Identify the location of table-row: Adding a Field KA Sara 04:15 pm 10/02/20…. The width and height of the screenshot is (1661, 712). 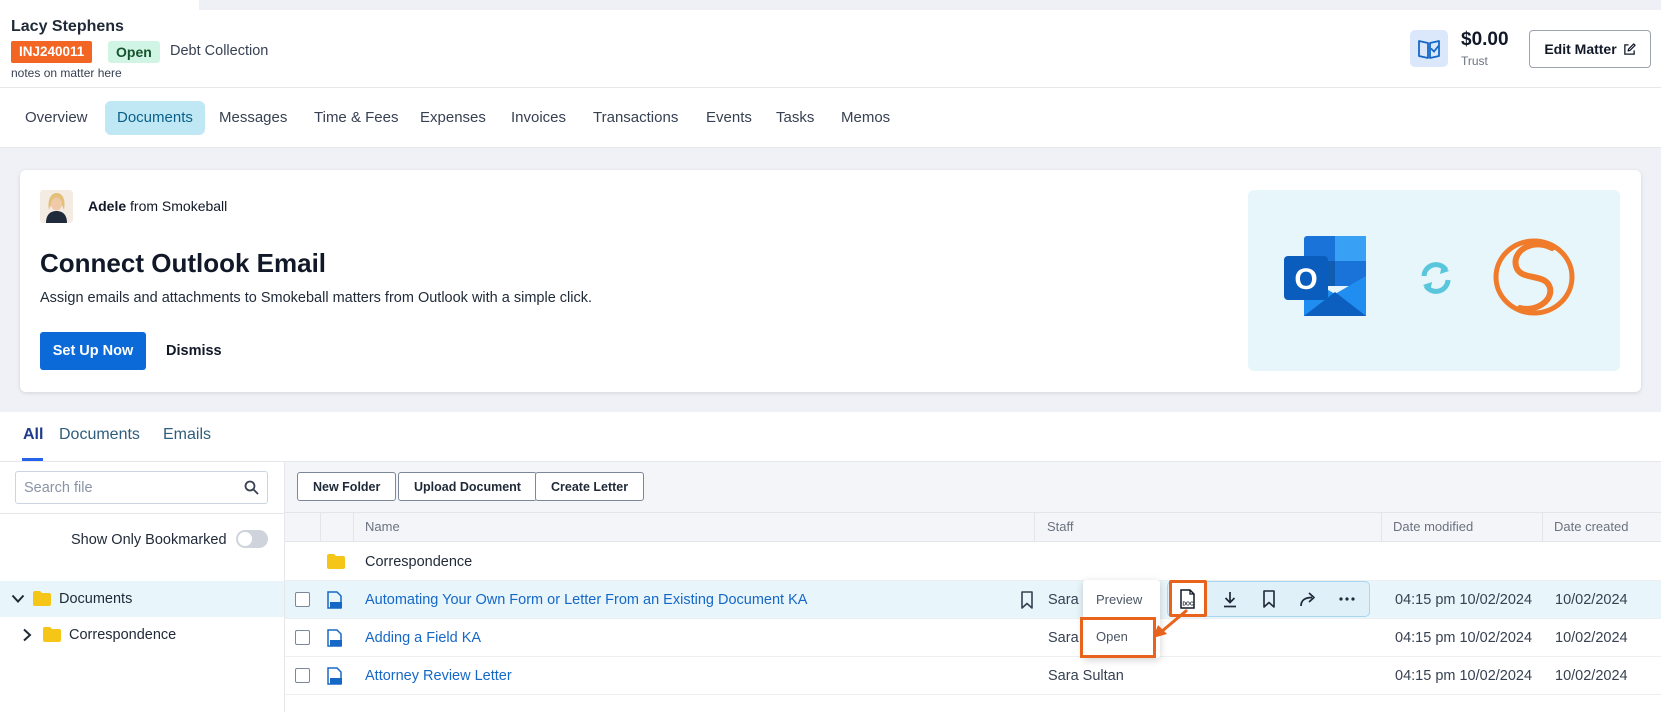
(973, 638).